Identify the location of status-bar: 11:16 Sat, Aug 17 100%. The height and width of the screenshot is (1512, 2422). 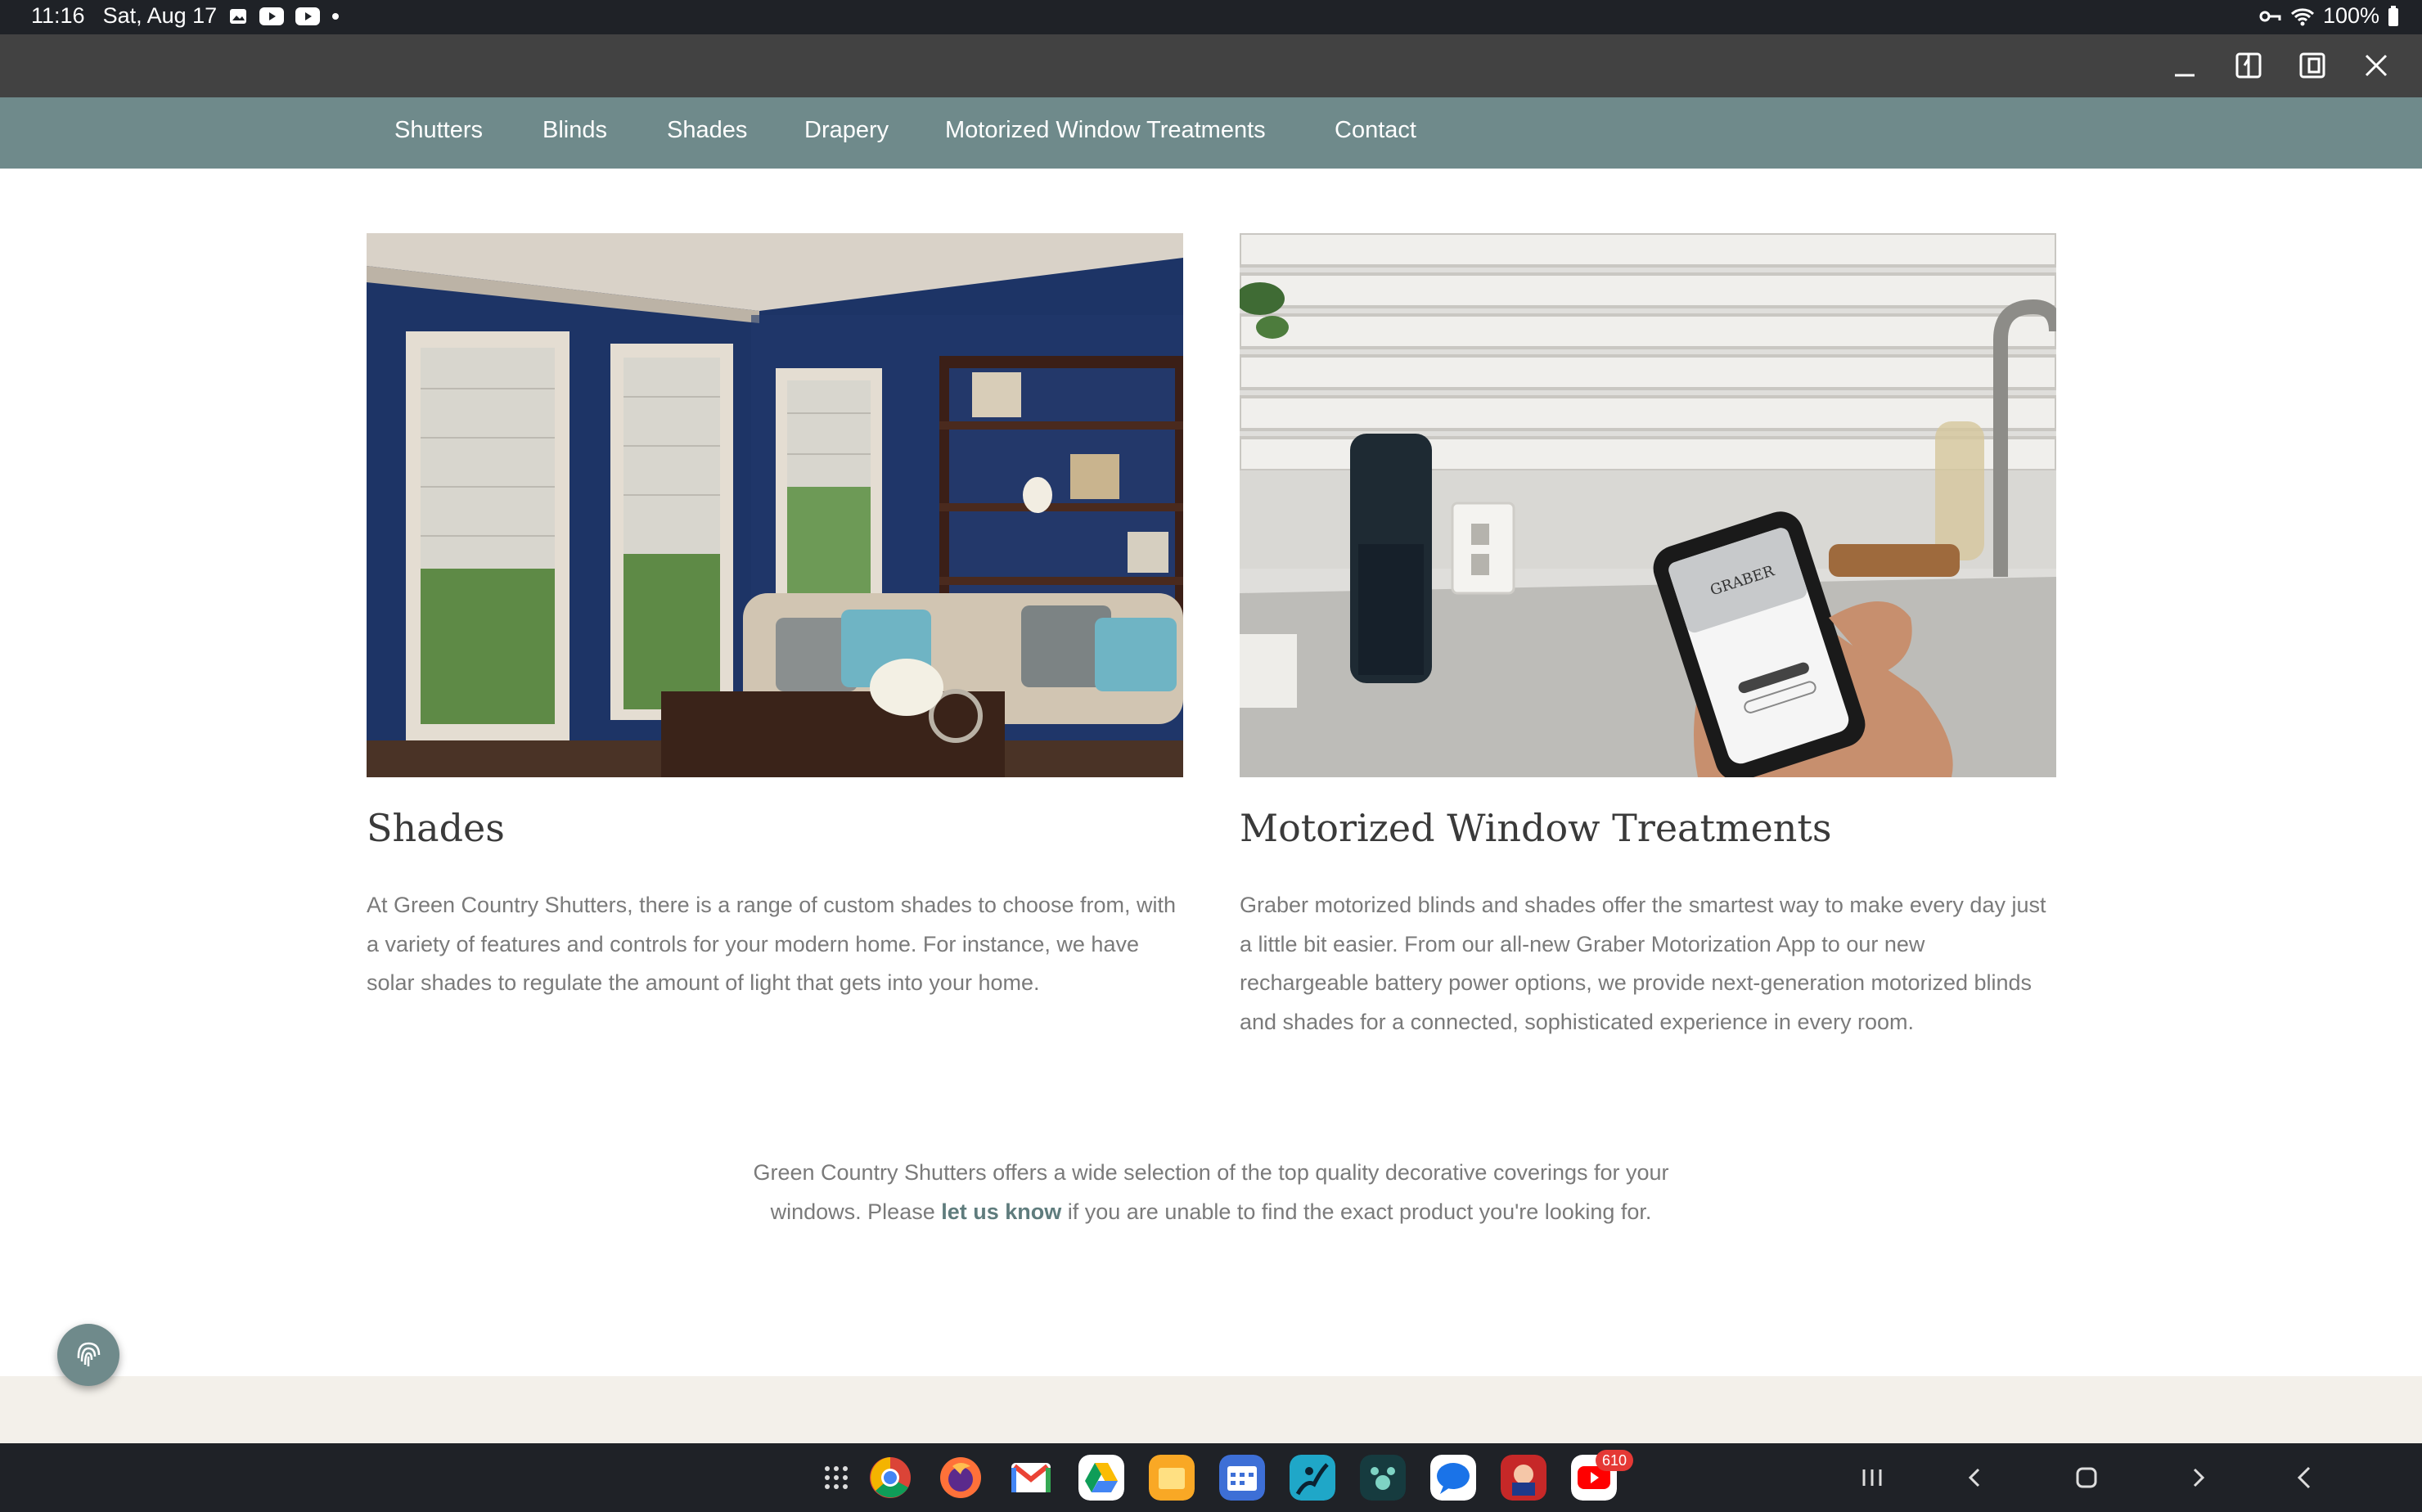
(1211, 17).